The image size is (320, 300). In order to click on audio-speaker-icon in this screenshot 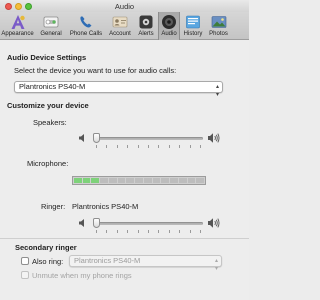, I will do `click(169, 22)`.